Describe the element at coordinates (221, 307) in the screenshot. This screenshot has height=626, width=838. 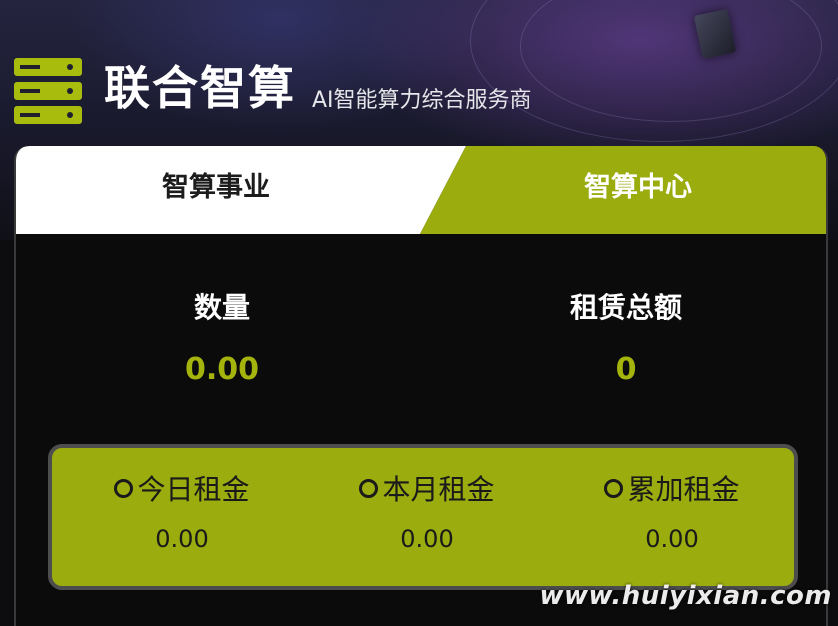
I see `quantity-label: 数量` at that location.